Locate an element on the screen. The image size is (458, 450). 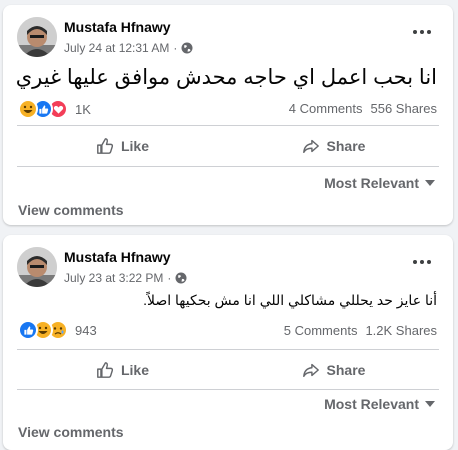
comments-count: 5 Comments is located at coordinates (321, 330).